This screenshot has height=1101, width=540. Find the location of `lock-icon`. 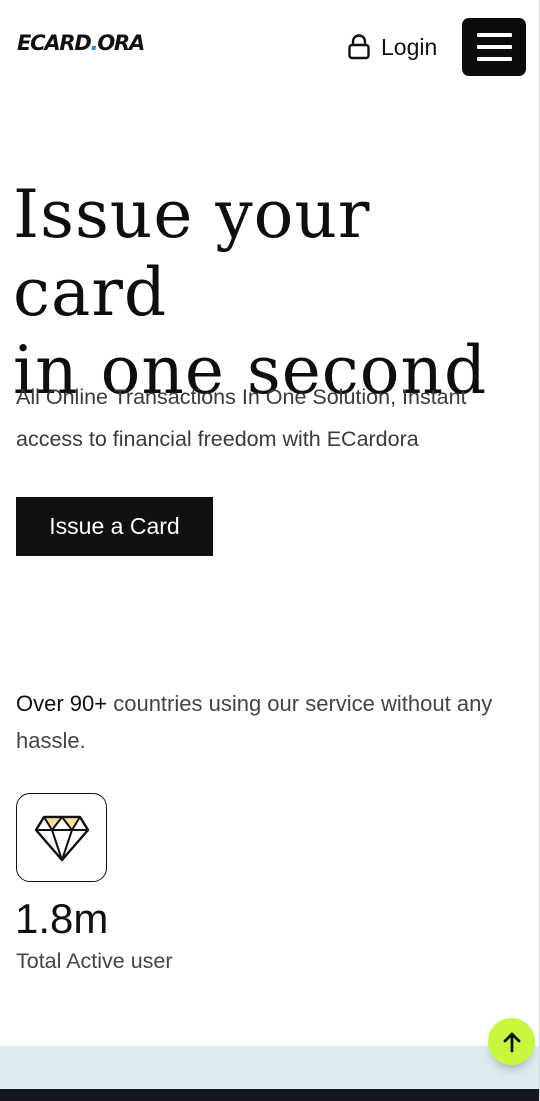

lock-icon is located at coordinates (359, 47).